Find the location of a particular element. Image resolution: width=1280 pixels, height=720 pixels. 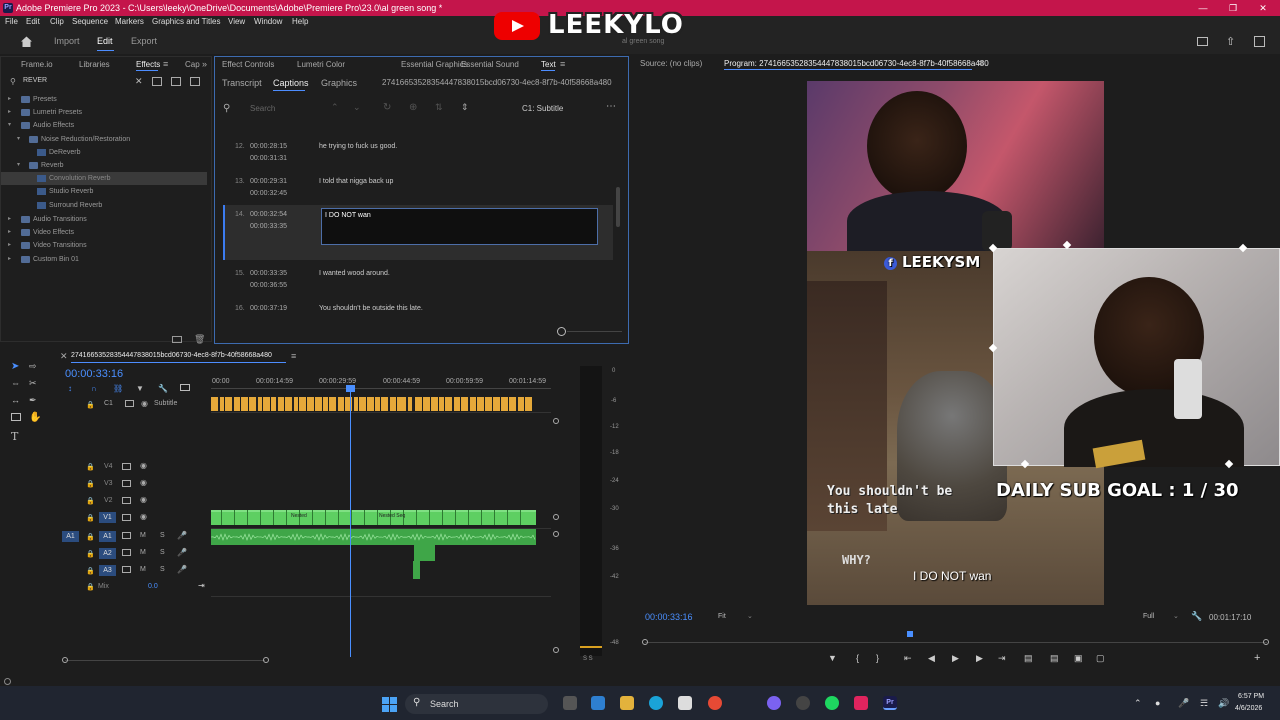

microphone-tray-icon: 🎤 is located at coordinates (1183, 703).